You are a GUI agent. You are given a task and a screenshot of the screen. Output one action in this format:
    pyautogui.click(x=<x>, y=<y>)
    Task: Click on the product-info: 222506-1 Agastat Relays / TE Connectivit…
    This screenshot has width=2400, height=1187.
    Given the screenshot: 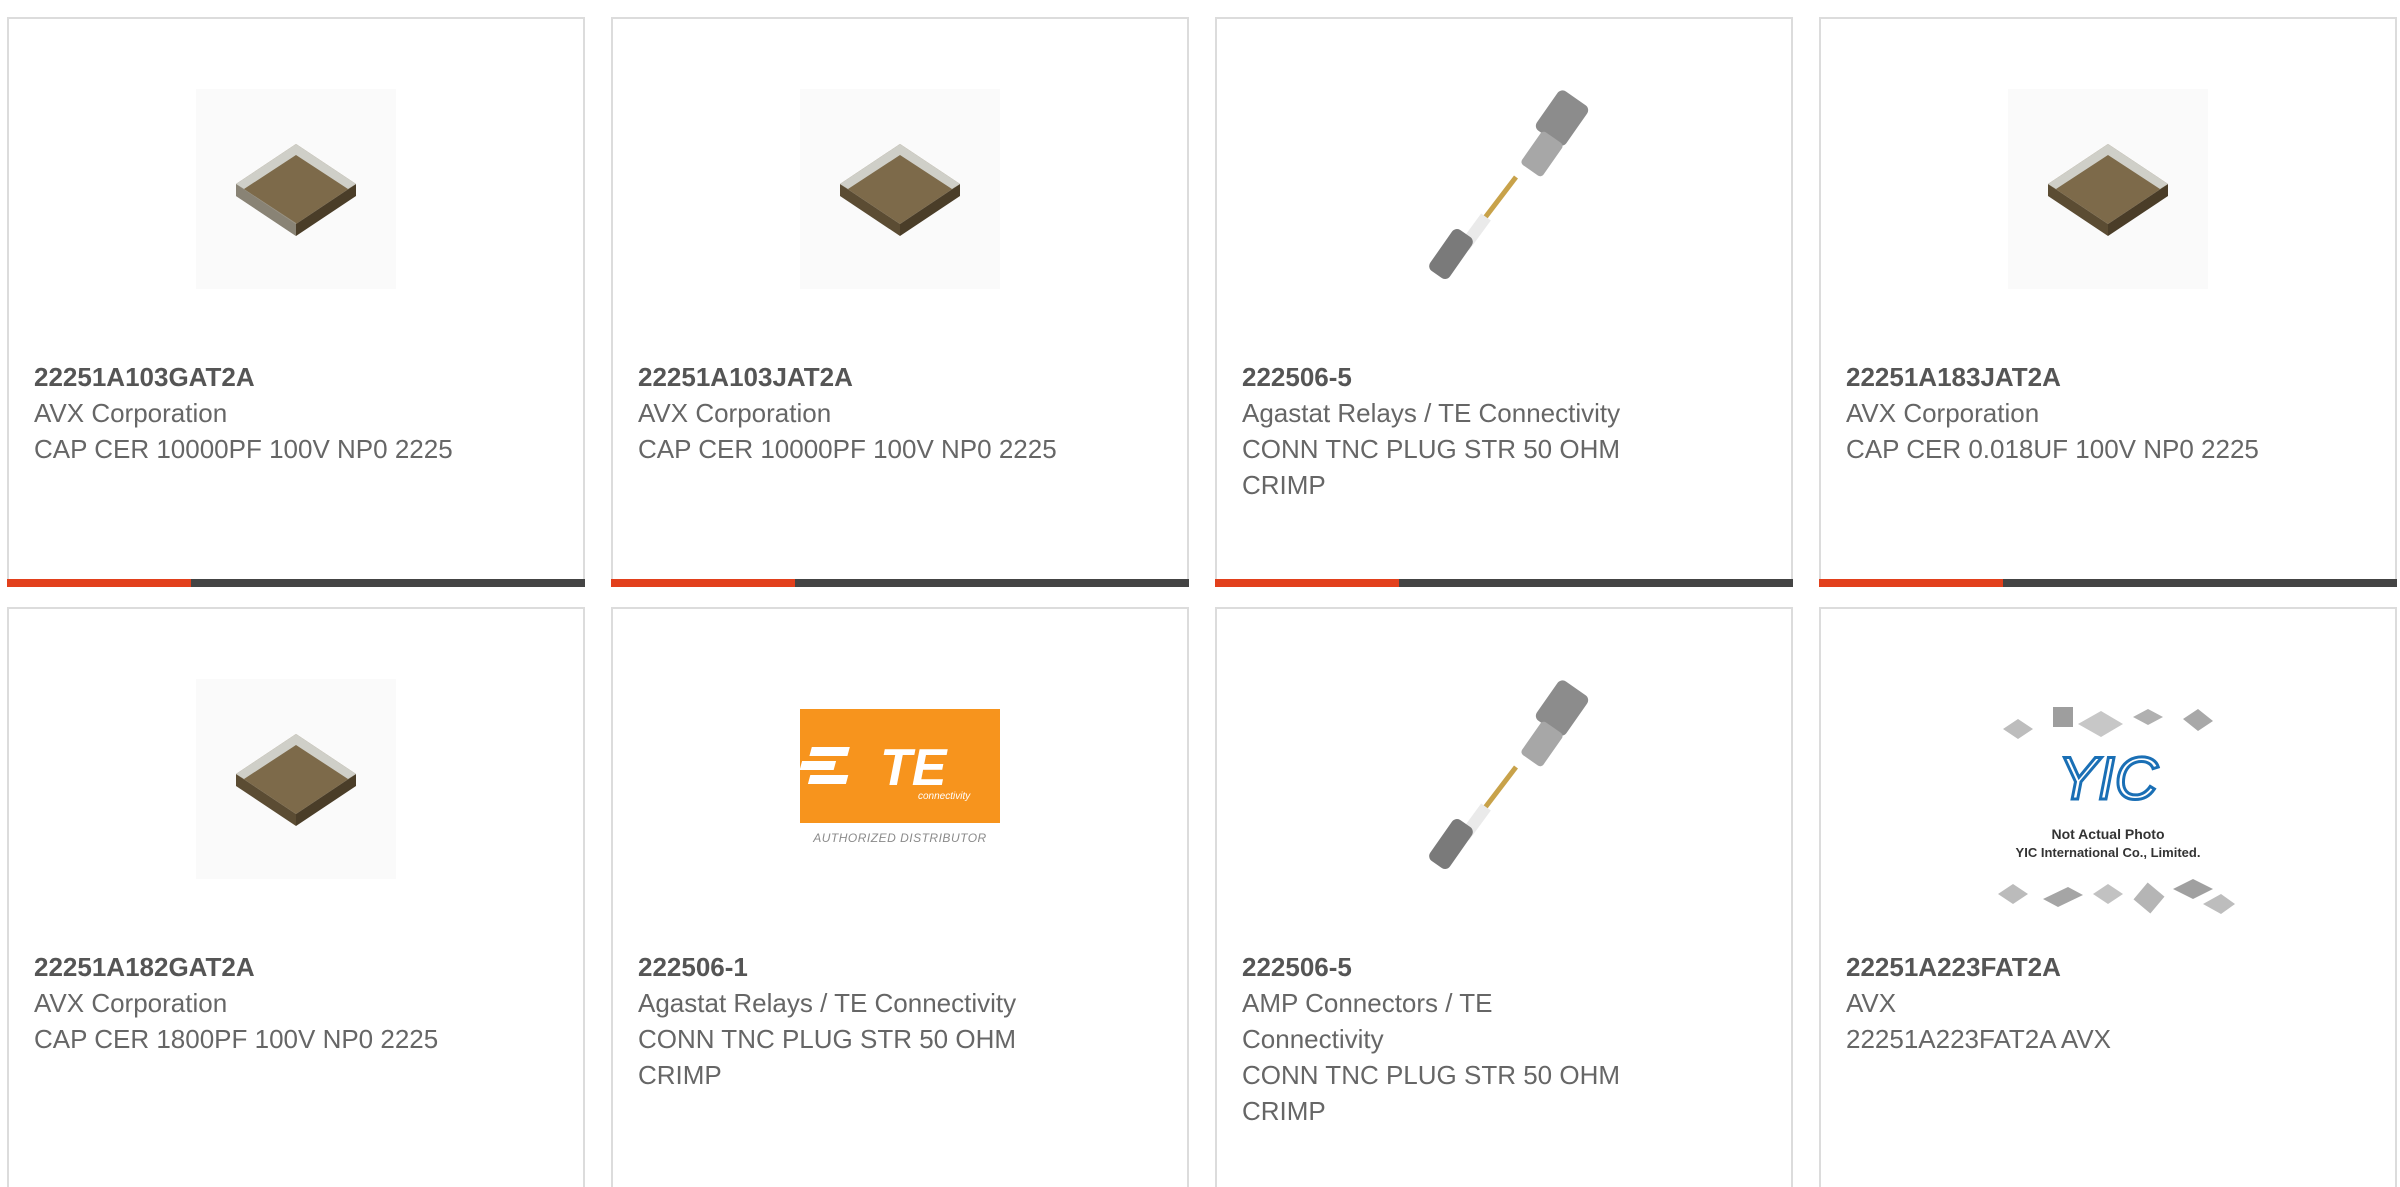 What is the action you would take?
    pyautogui.click(x=902, y=1021)
    